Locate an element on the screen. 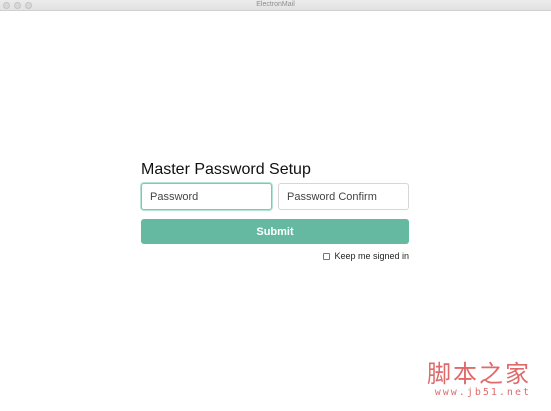 The image size is (551, 411). watermark-logo: 脚本之家 www.jb51.net is located at coordinates (479, 380).